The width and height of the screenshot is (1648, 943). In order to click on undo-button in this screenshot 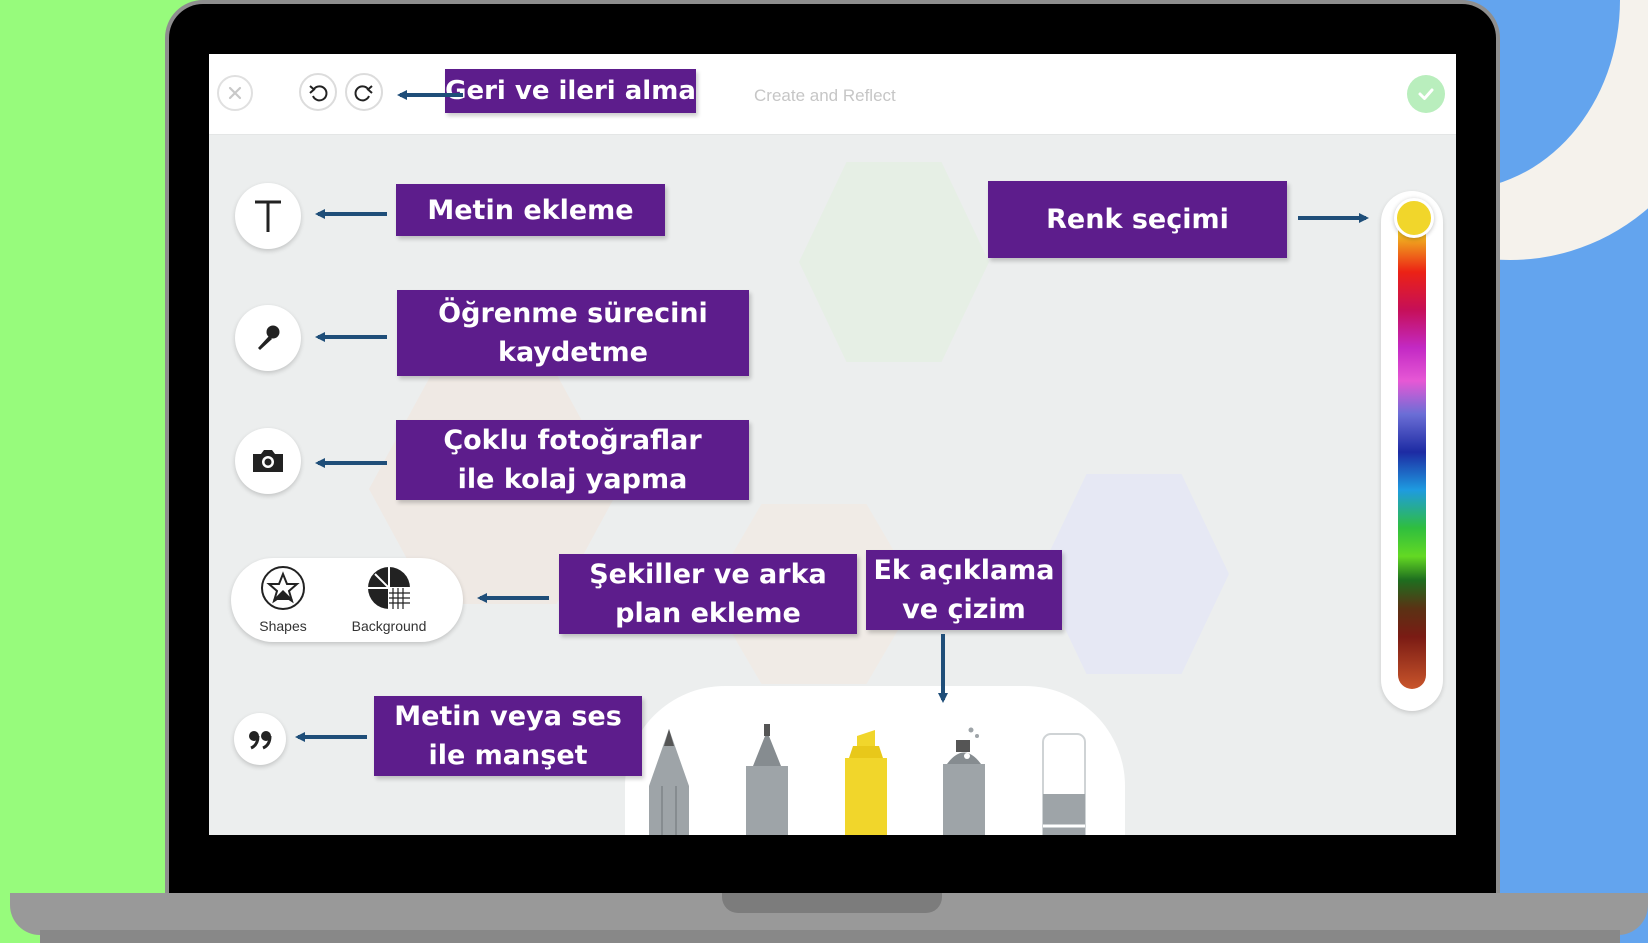, I will do `click(318, 92)`.